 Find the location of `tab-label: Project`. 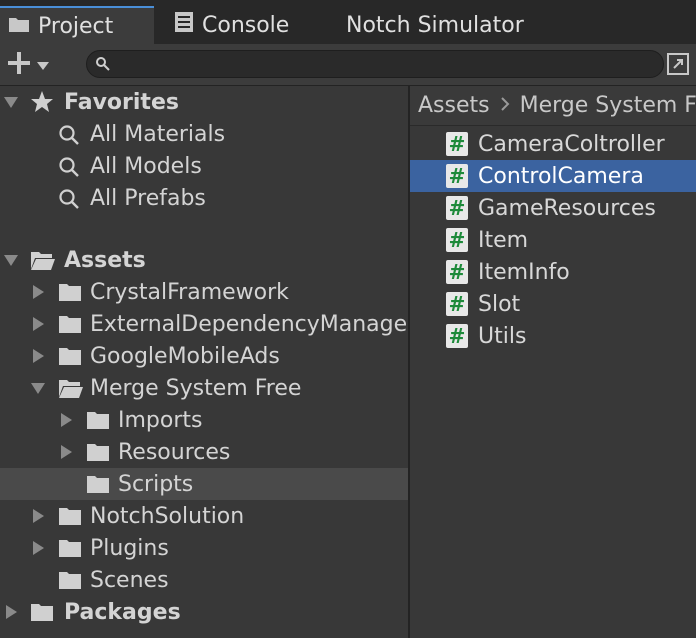

tab-label: Project is located at coordinates (76, 26).